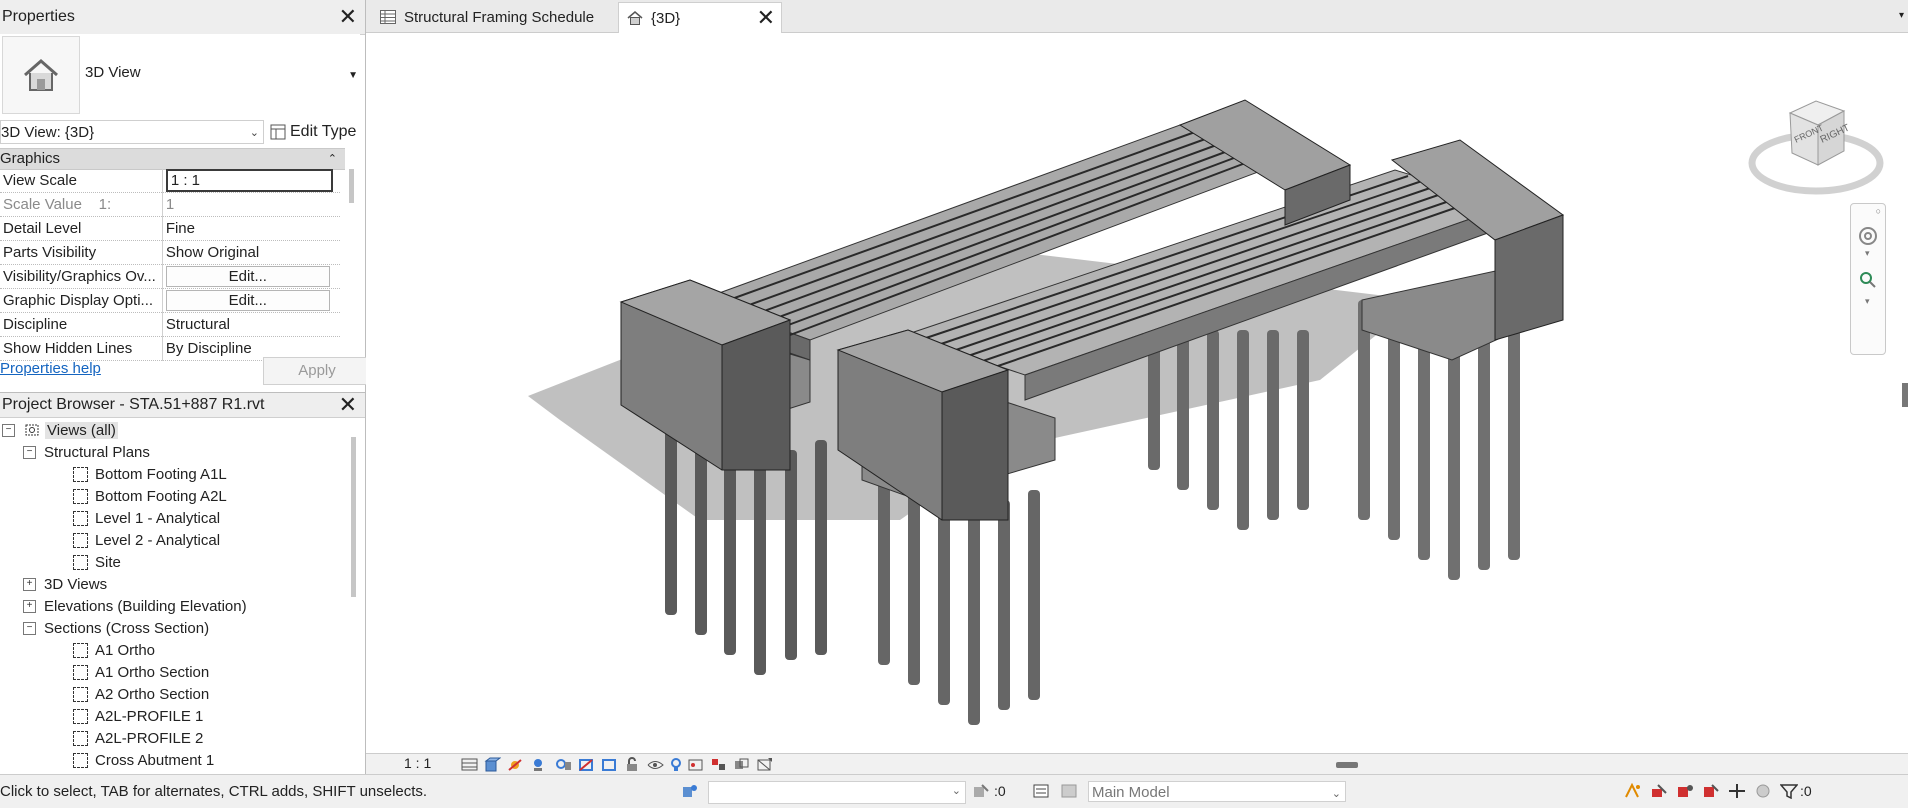 This screenshot has width=1908, height=808. I want to click on edit-type-button: Edit Type, so click(313, 132).